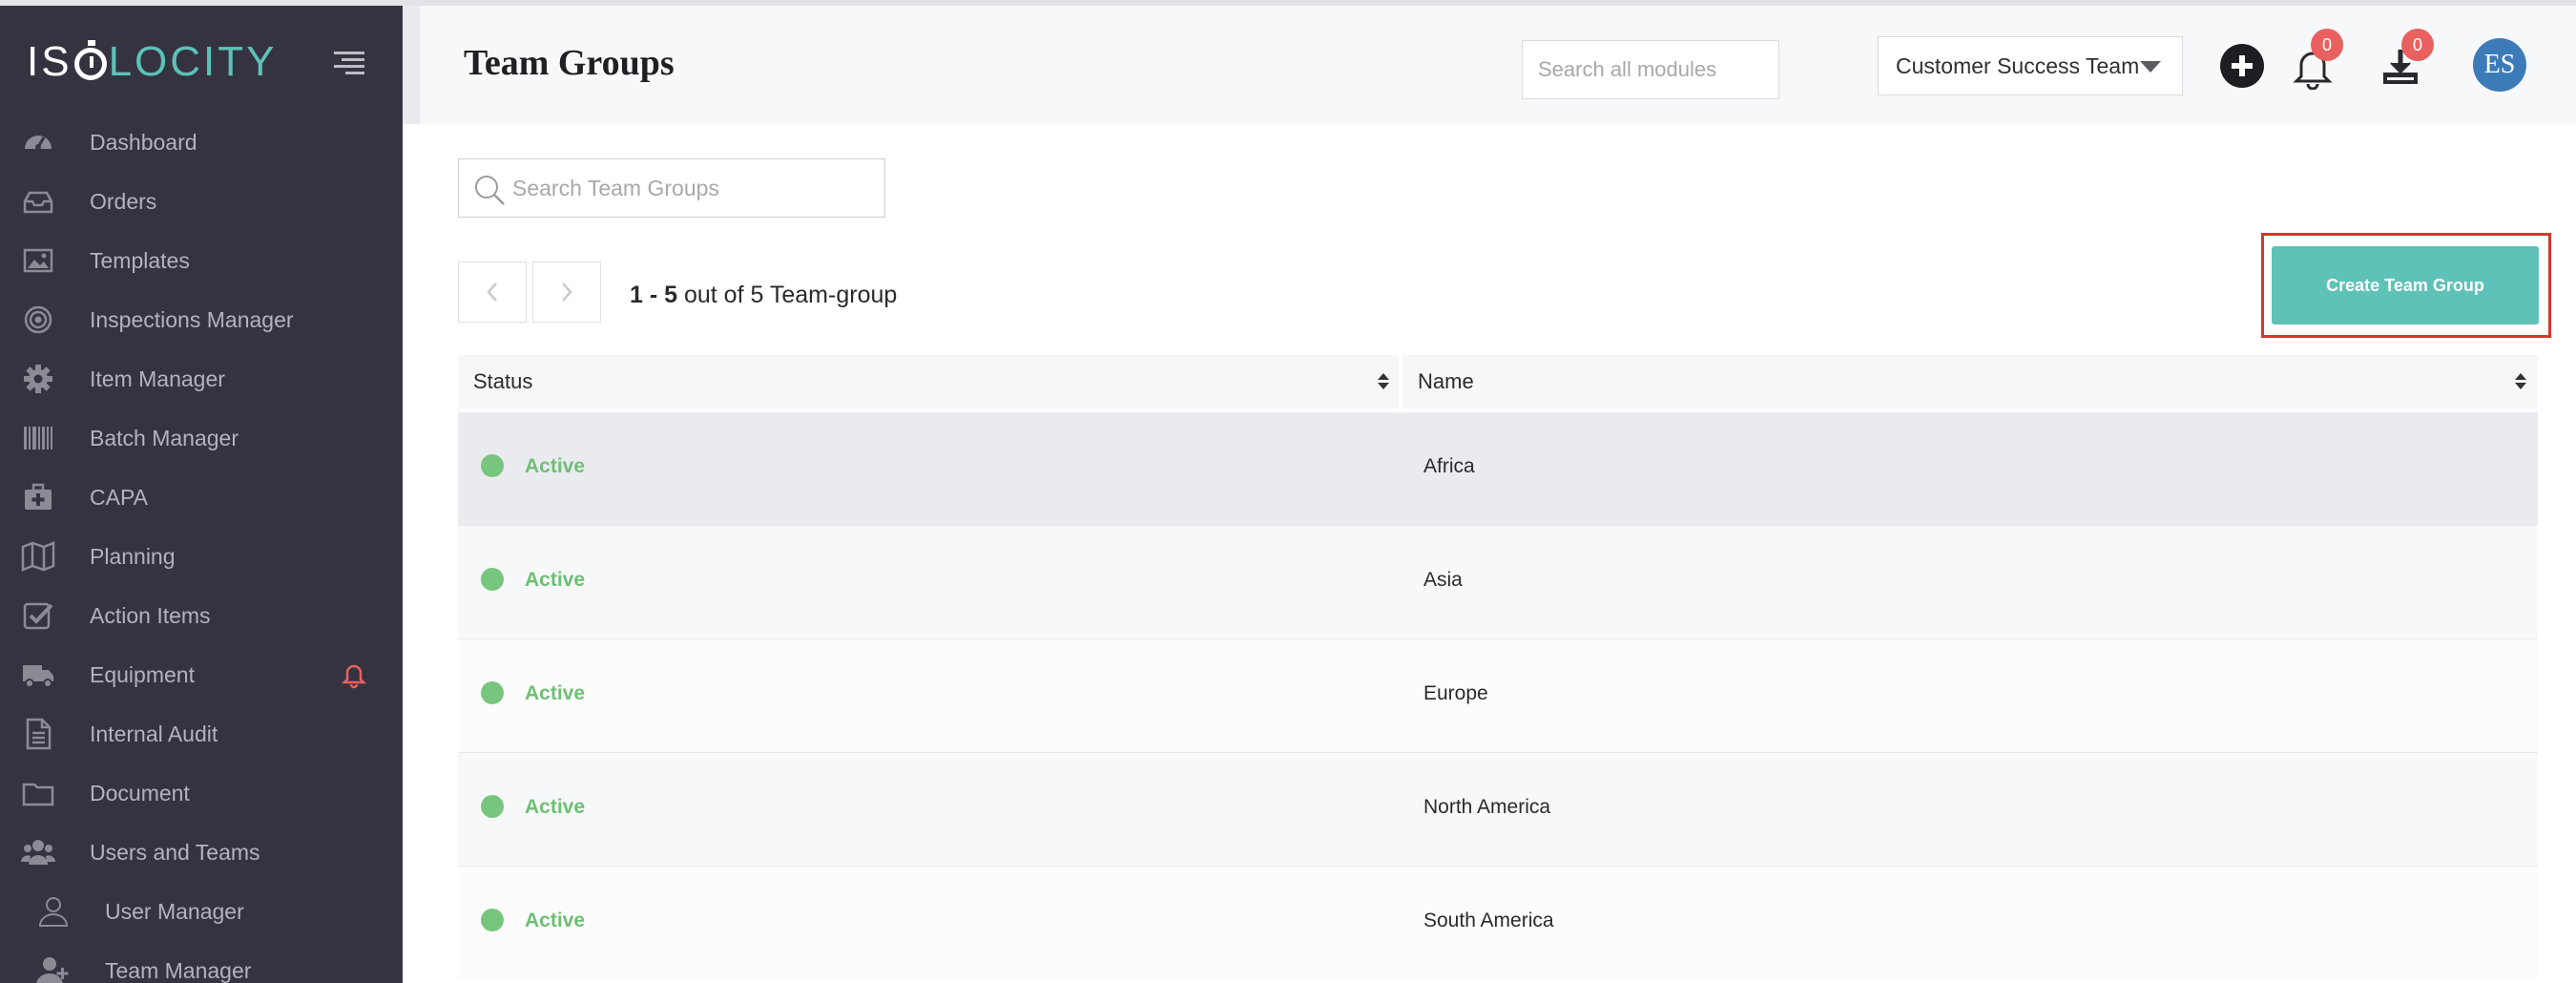 This screenshot has height=983, width=2576. I want to click on team-group-search-input, so click(693, 188).